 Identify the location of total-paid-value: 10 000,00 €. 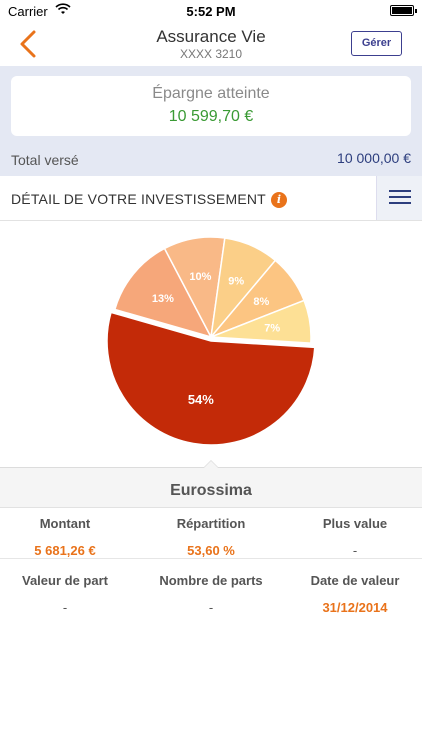
(374, 158).